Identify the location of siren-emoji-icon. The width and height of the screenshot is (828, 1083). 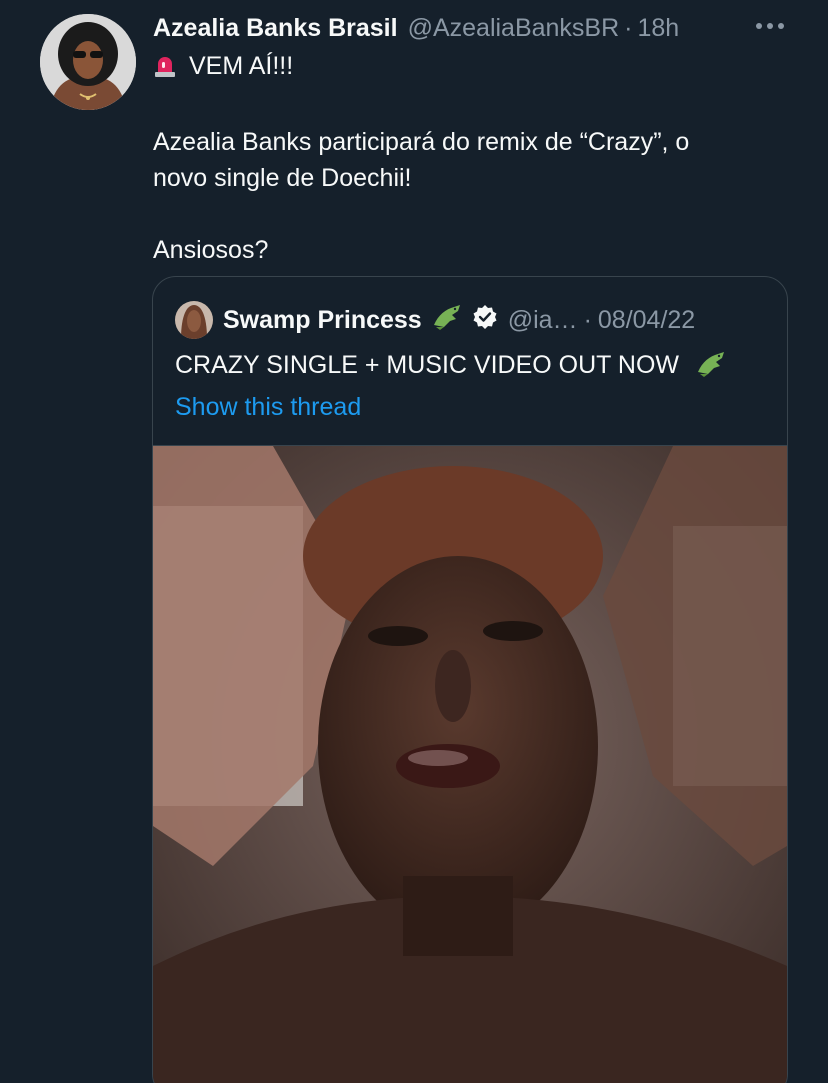
(165, 70).